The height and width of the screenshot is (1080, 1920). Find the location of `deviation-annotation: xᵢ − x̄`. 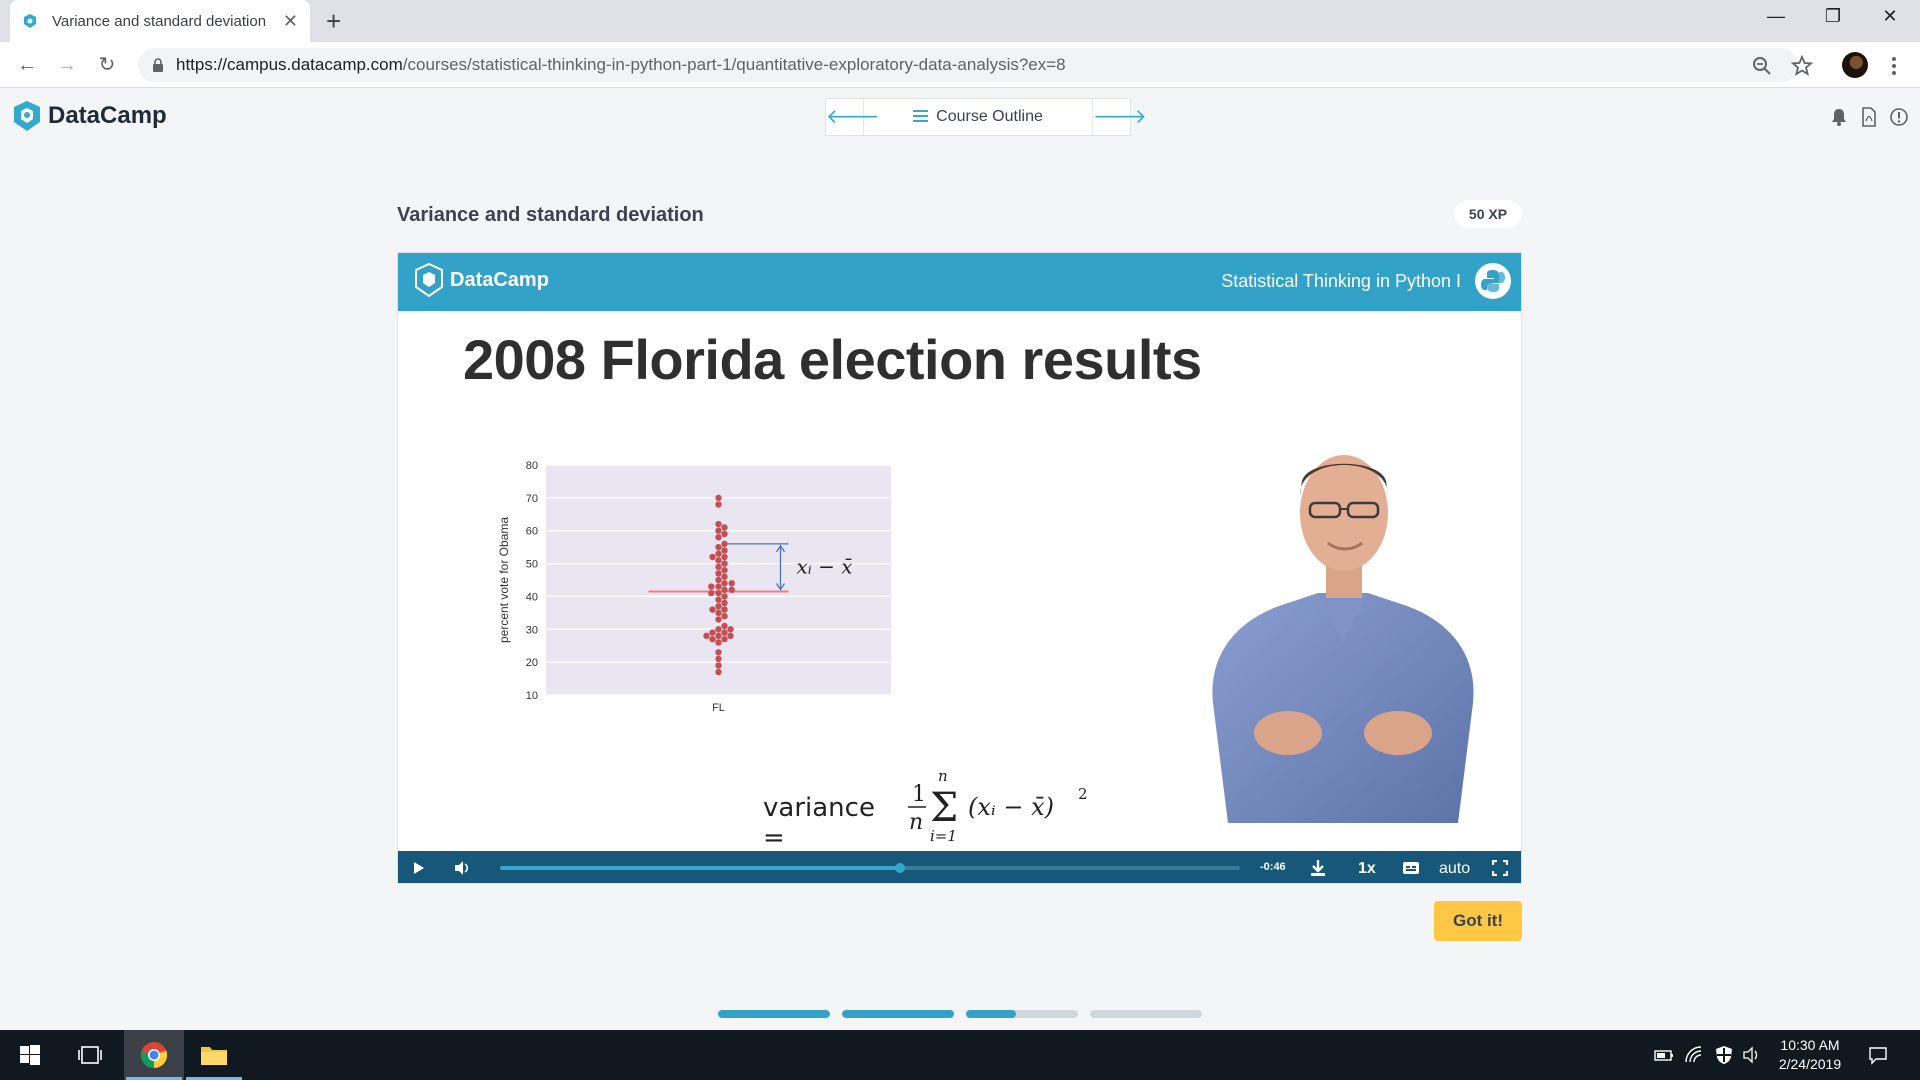

deviation-annotation: xᵢ − x̄ is located at coordinates (825, 567).